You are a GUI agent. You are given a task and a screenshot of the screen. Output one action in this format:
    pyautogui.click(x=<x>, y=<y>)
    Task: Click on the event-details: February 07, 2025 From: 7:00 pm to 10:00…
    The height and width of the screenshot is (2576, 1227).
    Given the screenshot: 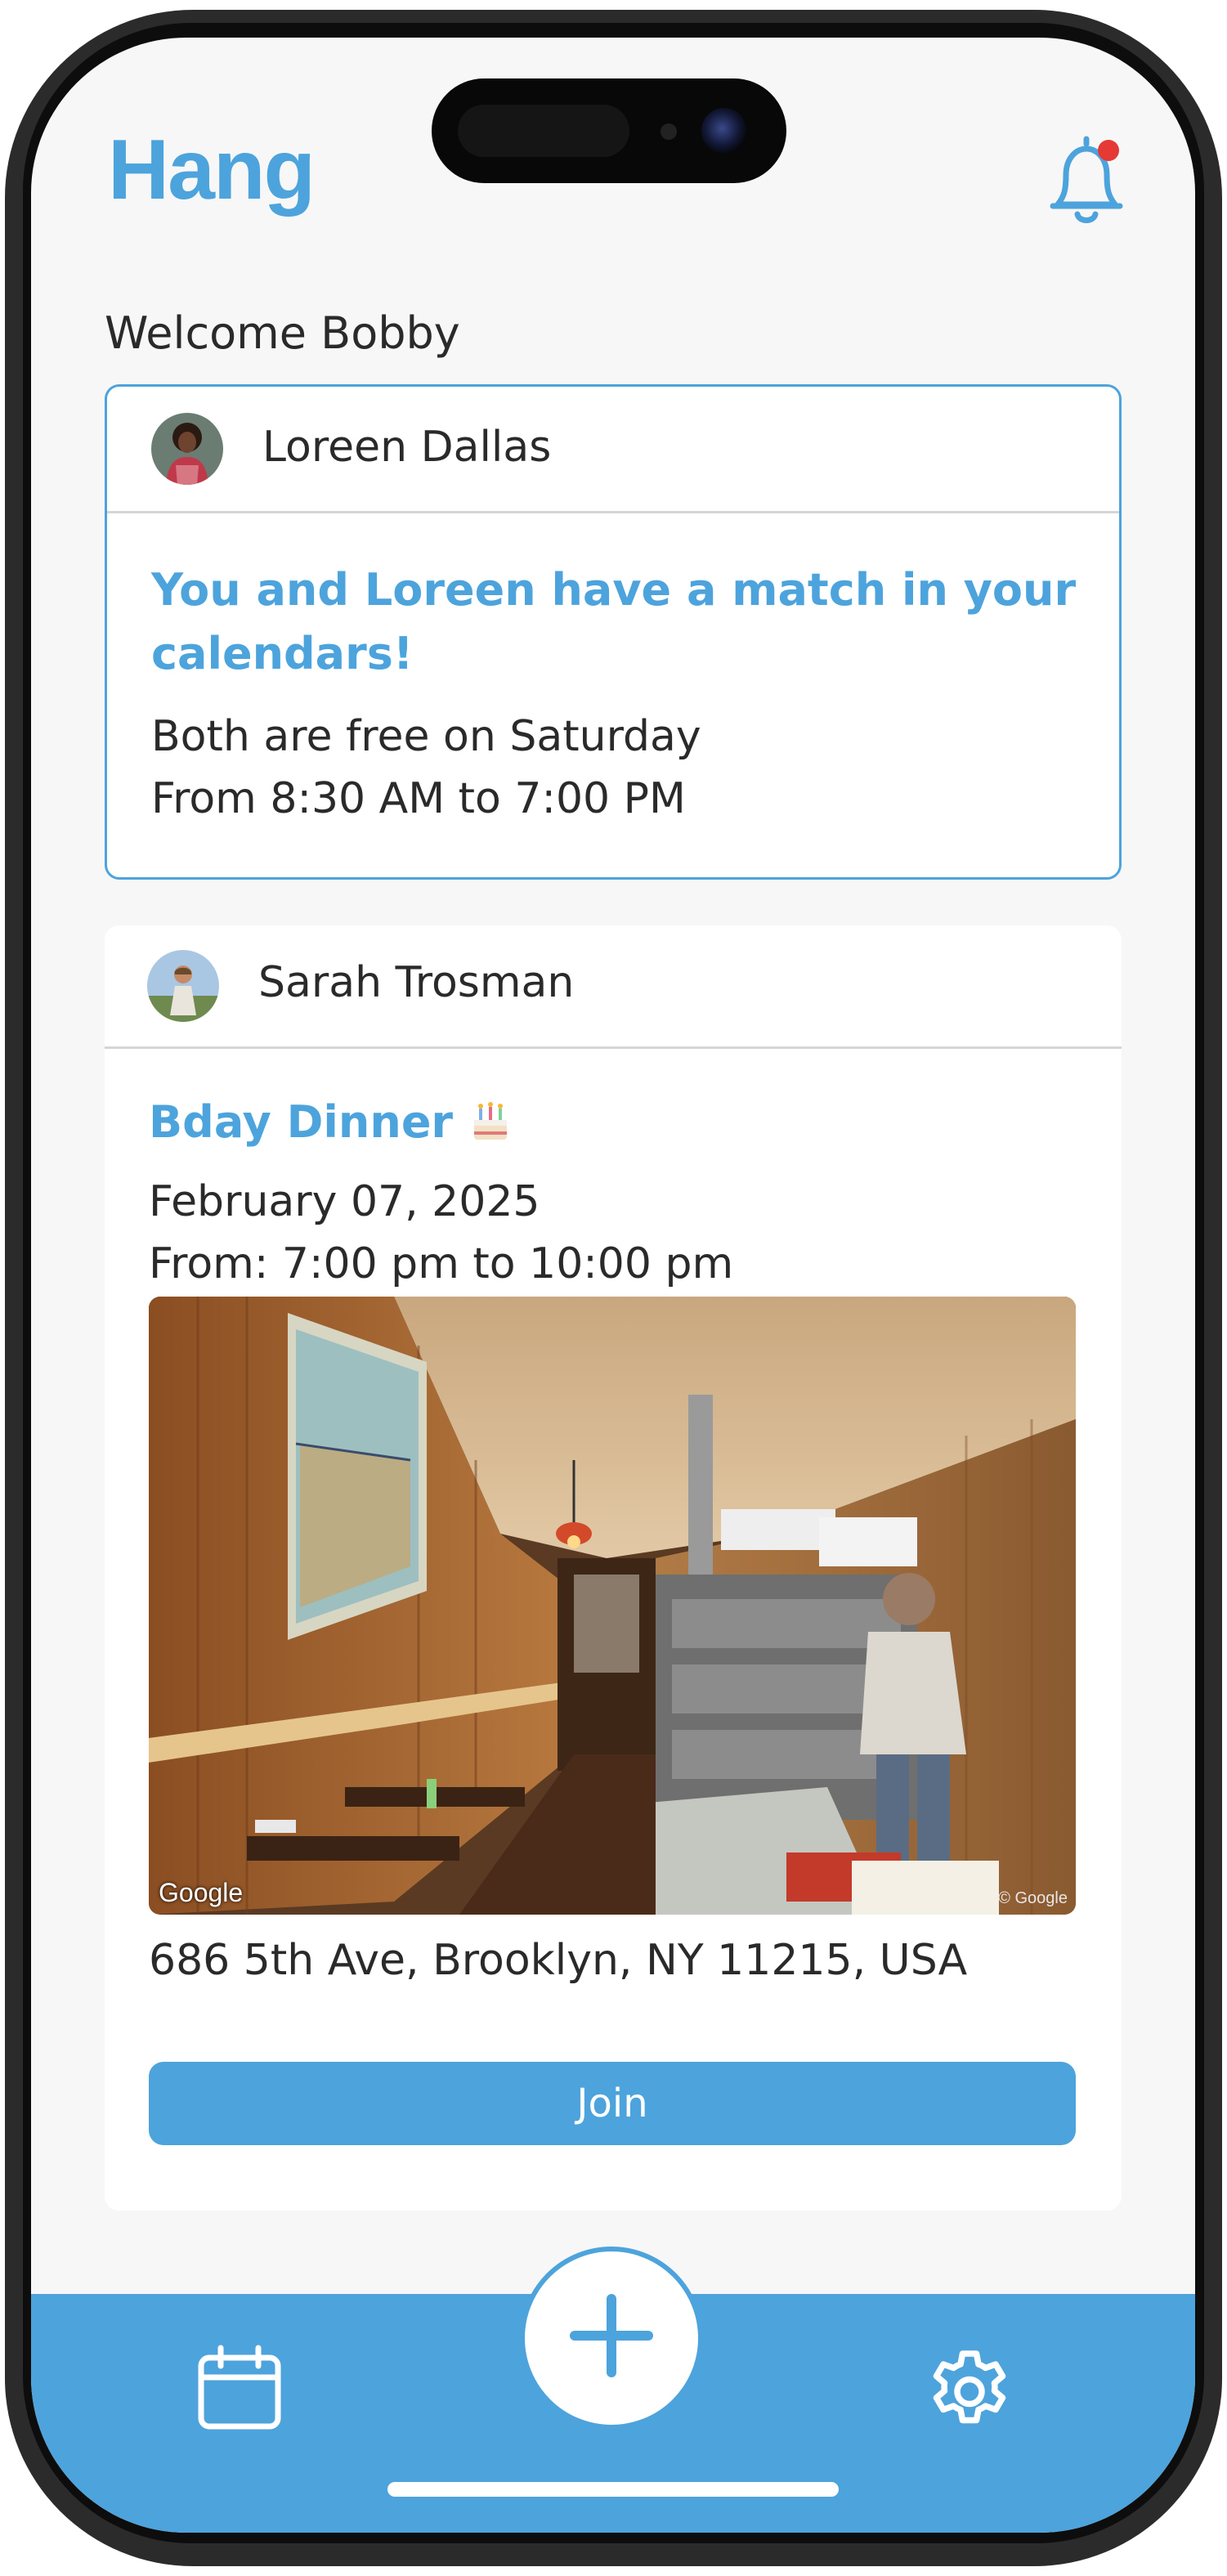 What is the action you would take?
    pyautogui.click(x=441, y=1233)
    